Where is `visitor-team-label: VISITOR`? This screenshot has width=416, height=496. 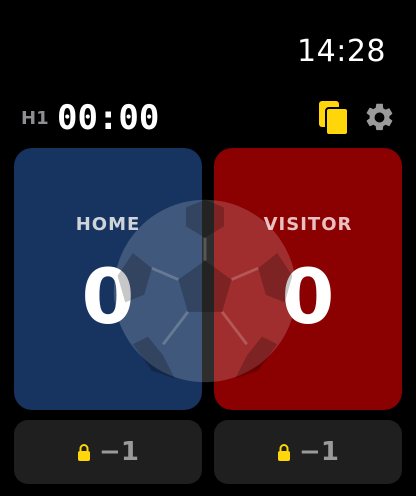
visitor-team-label: VISITOR is located at coordinates (308, 224).